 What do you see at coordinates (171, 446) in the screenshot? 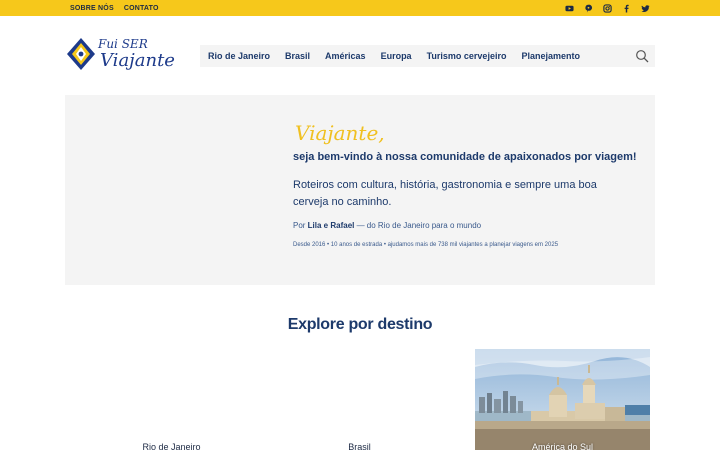
I see `destination-card-label: Rio de Janeiro` at bounding box center [171, 446].